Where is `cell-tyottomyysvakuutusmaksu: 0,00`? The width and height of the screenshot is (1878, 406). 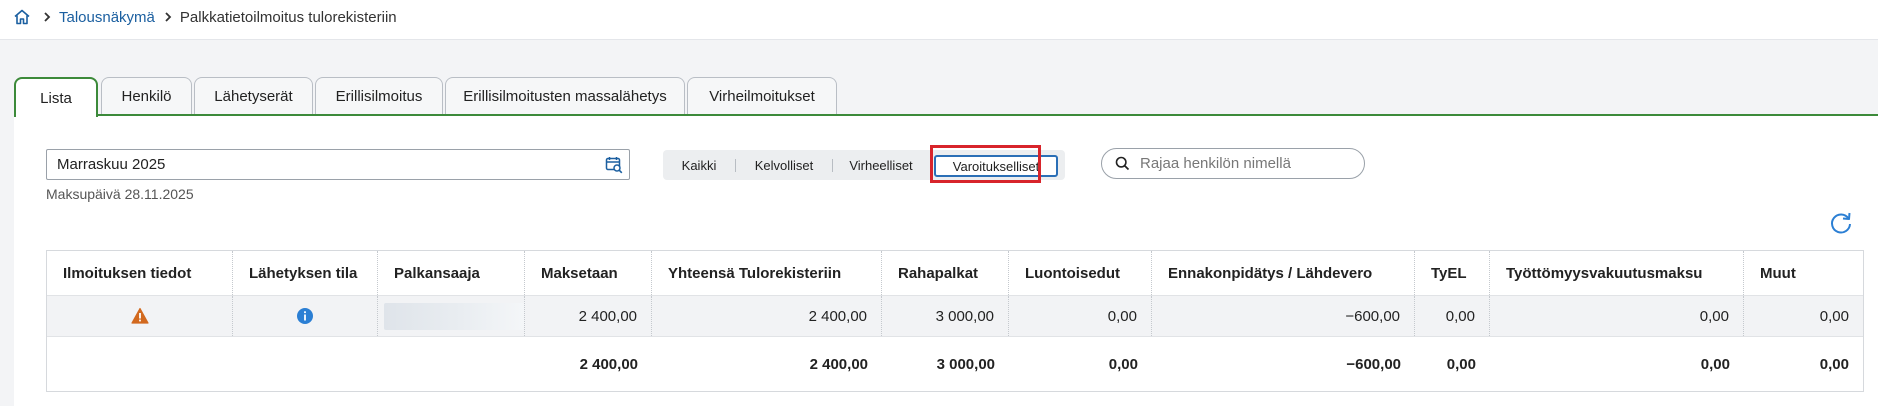 cell-tyottomyysvakuutusmaksu: 0,00 is located at coordinates (1617, 316).